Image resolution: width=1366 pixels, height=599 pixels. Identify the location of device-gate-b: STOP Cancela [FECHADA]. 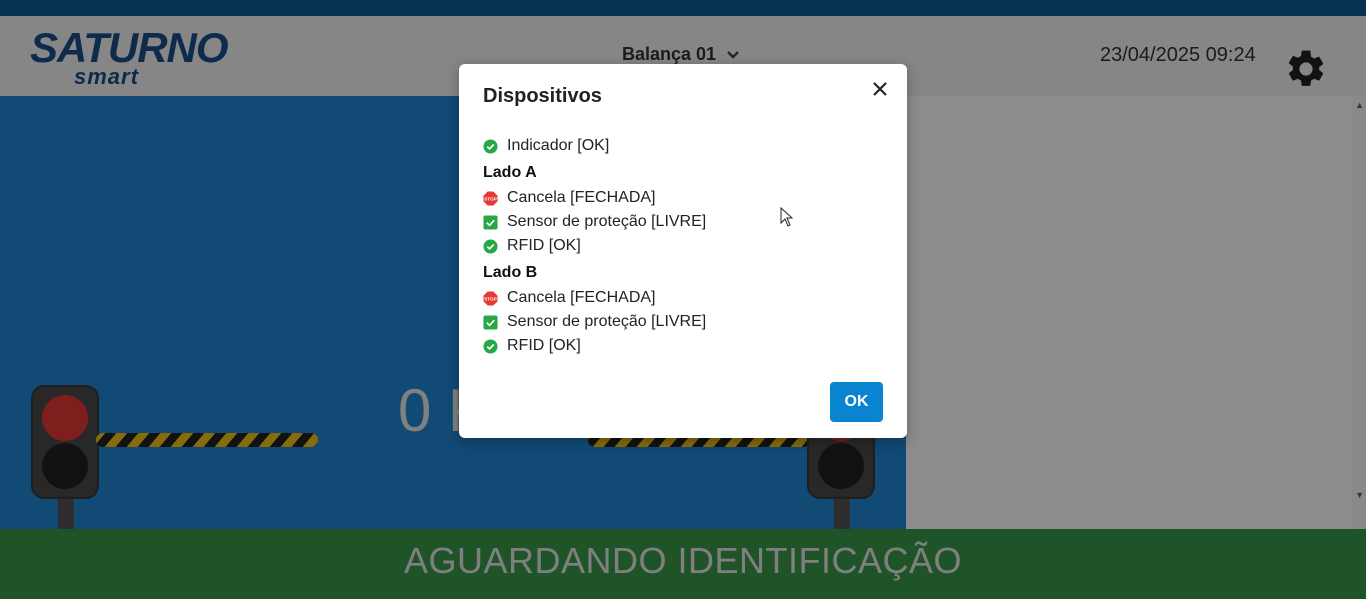
(569, 298).